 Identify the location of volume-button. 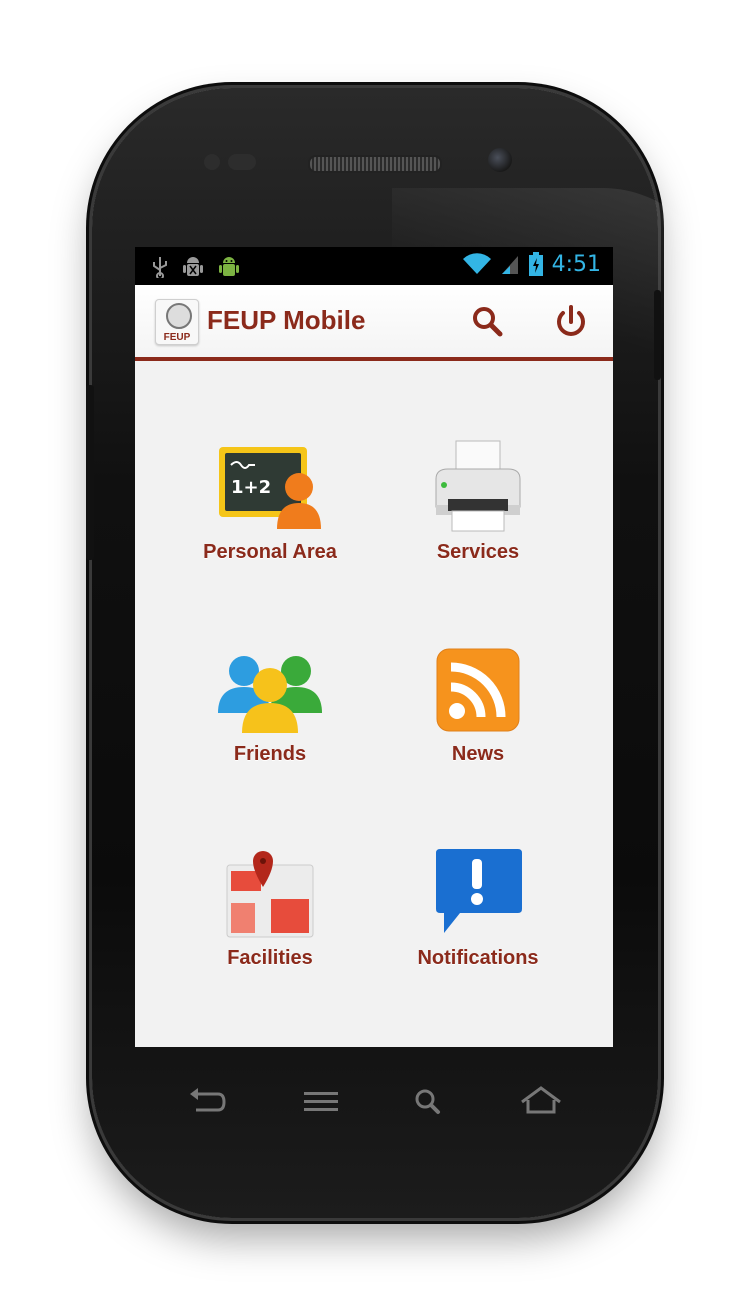
(90, 472).